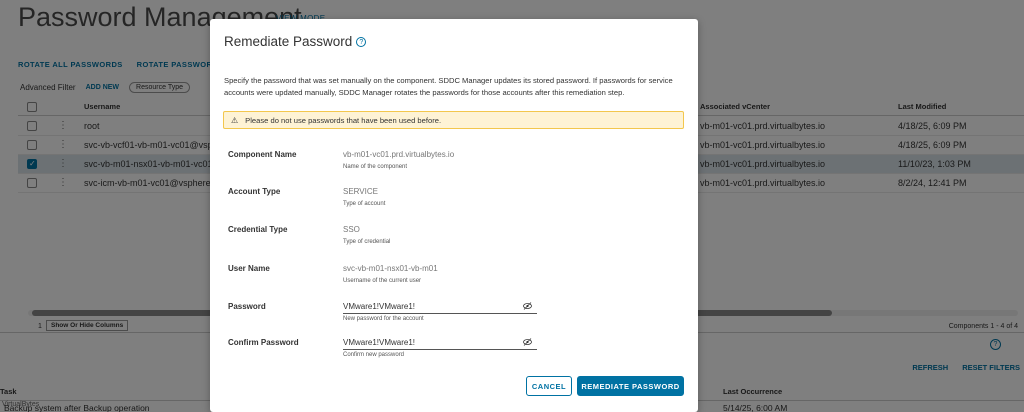 This screenshot has width=1024, height=412. I want to click on field-label: Password, so click(247, 306).